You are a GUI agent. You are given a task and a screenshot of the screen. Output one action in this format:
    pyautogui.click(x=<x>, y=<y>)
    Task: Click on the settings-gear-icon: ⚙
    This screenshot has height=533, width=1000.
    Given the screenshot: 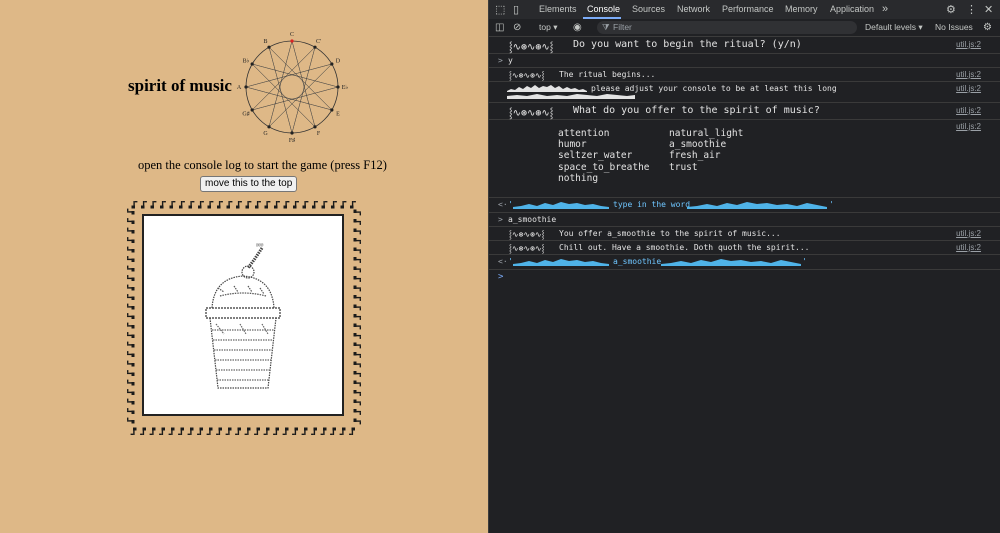 What is the action you would take?
    pyautogui.click(x=951, y=9)
    